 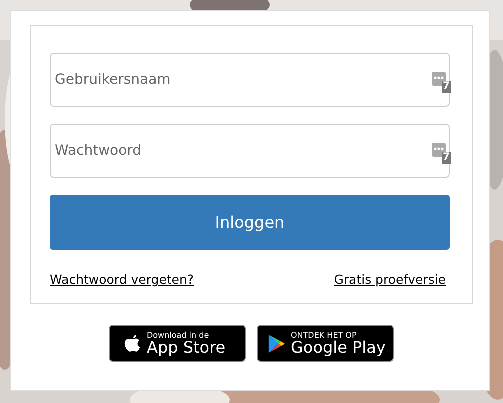 What do you see at coordinates (277, 343) in the screenshot?
I see `play-icon` at bounding box center [277, 343].